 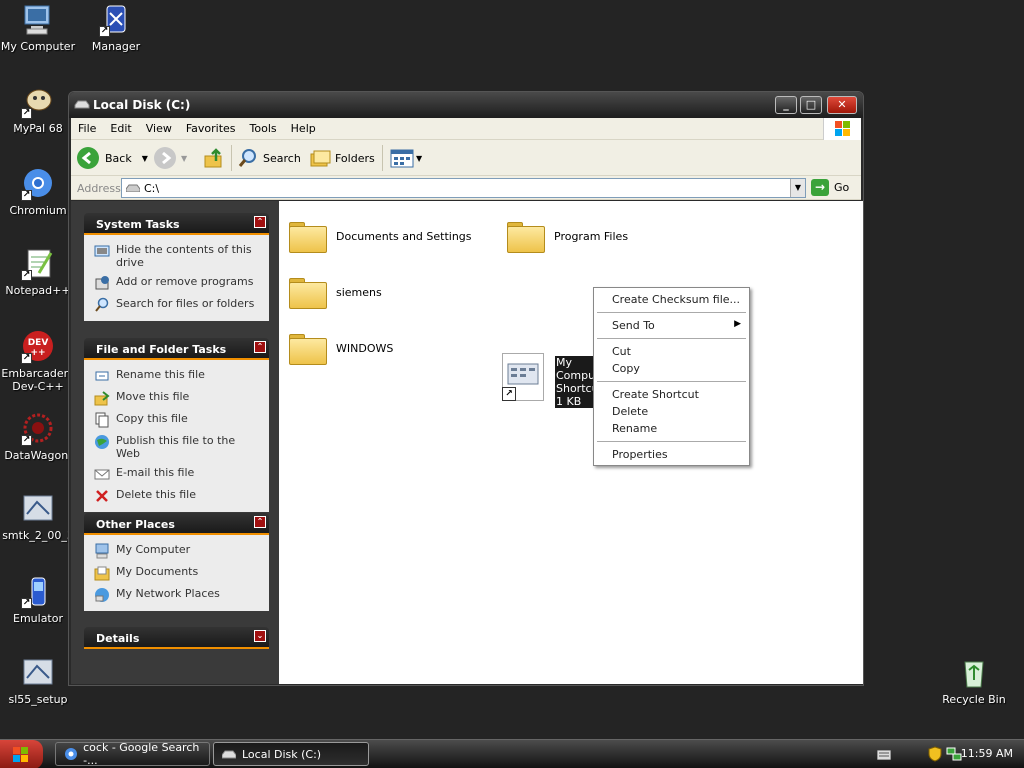 I want to click on chromium-icon: ↗, so click(x=38, y=184).